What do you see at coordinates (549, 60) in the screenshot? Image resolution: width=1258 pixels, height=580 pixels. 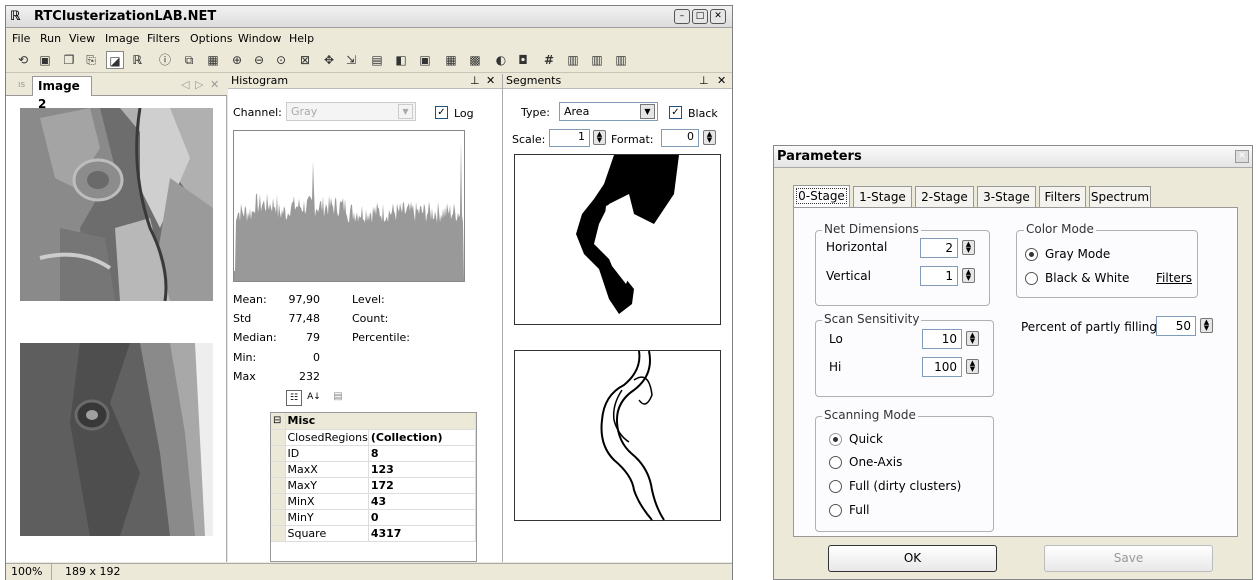 I see `hash-grid-icon: #` at bounding box center [549, 60].